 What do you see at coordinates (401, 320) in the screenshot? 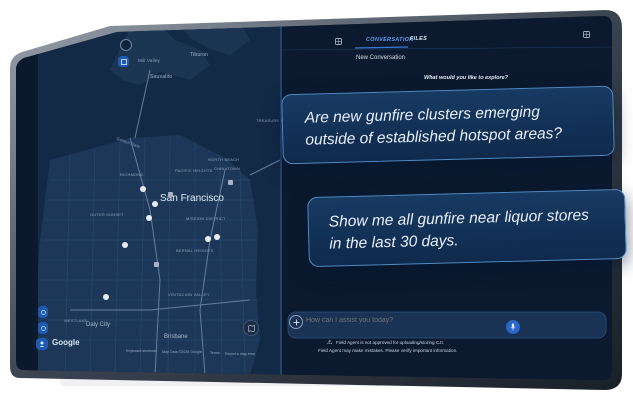
I see `chat-input` at bounding box center [401, 320].